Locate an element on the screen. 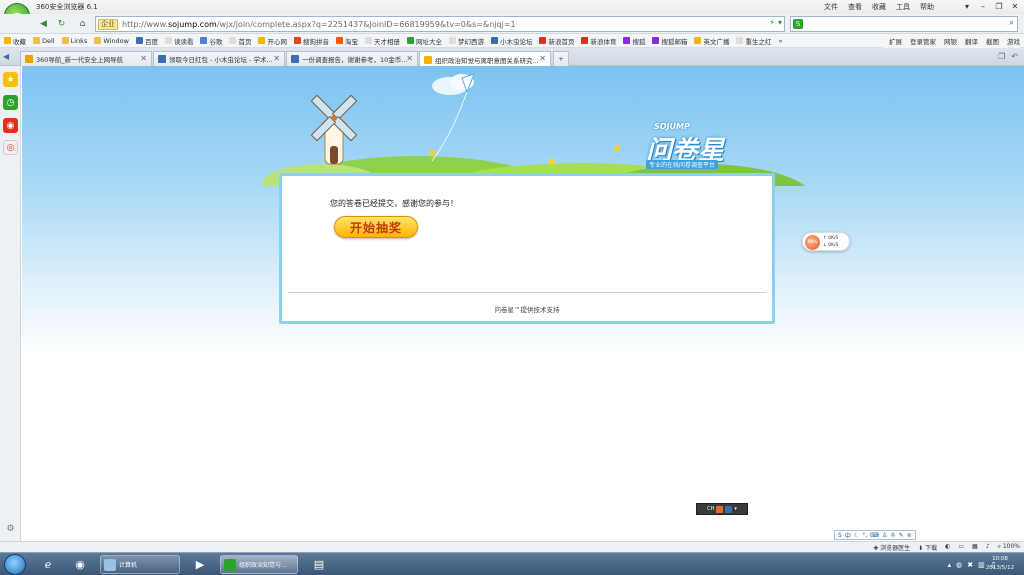  ie-icon: ℯ is located at coordinates (48, 564).